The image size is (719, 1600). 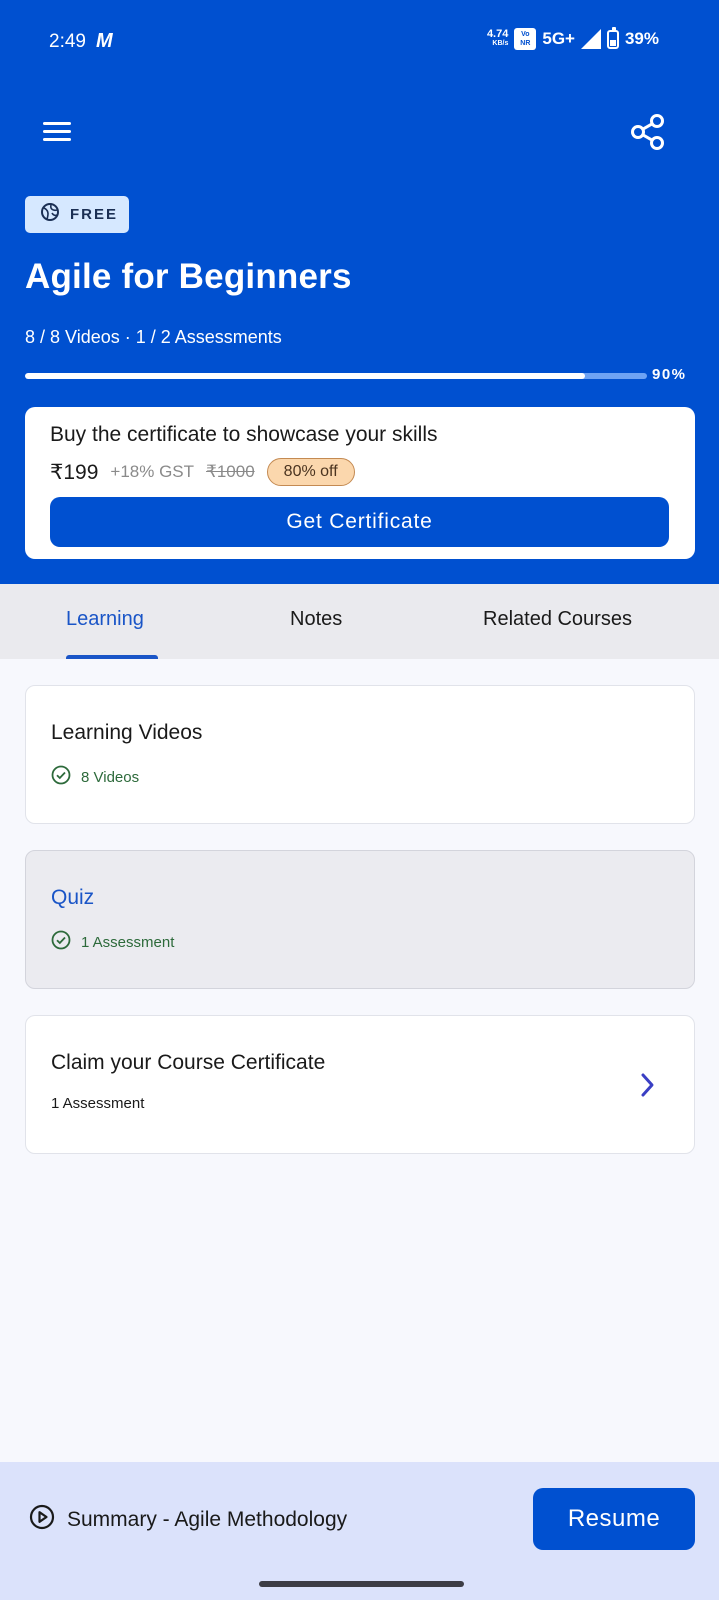 I want to click on course-progress-bar, so click(x=336, y=376).